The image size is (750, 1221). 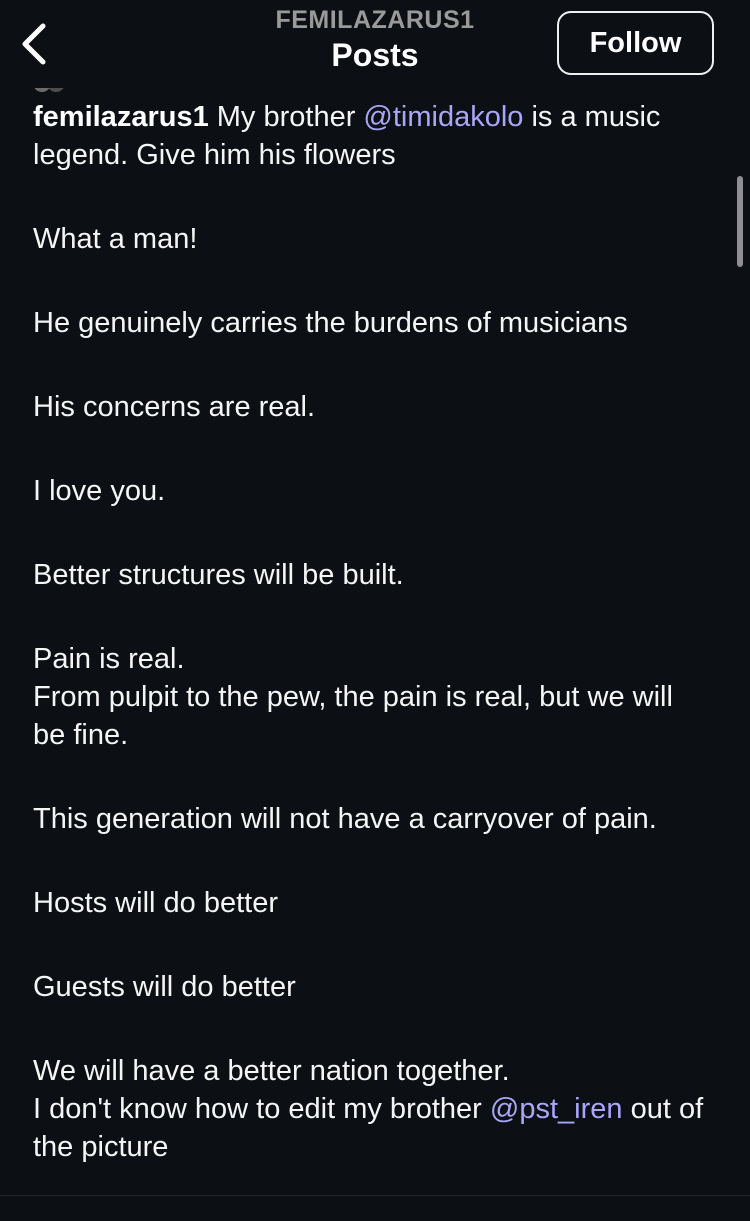 I want to click on caption-line: His concerns are real., so click(x=174, y=407).